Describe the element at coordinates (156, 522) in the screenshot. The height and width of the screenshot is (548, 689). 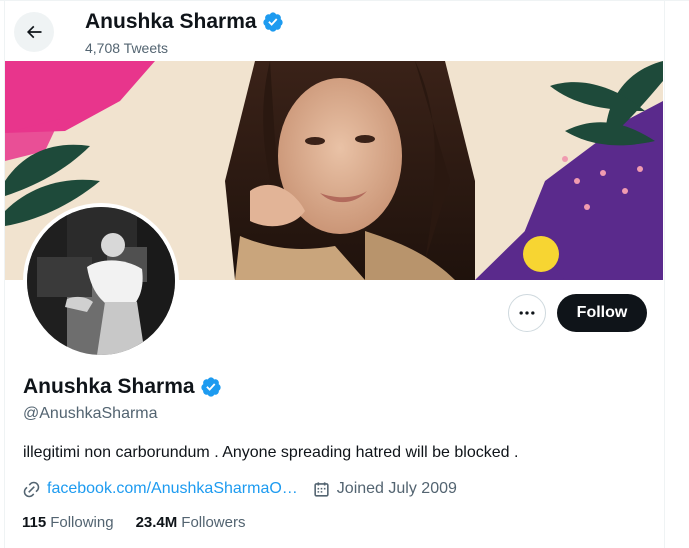
I see `followers-count: 23.4M` at that location.